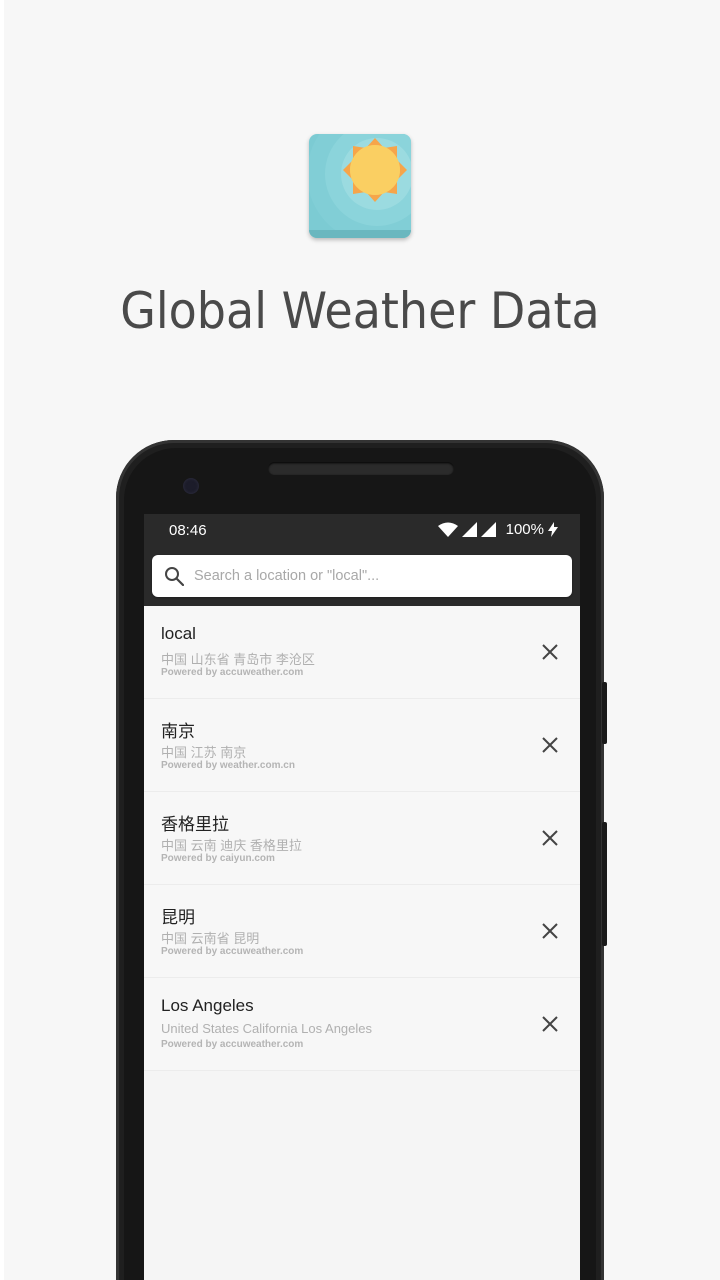 The image size is (720, 1280). Describe the element at coordinates (228, 765) in the screenshot. I see `location-source: Powered by weather.com.cn` at that location.